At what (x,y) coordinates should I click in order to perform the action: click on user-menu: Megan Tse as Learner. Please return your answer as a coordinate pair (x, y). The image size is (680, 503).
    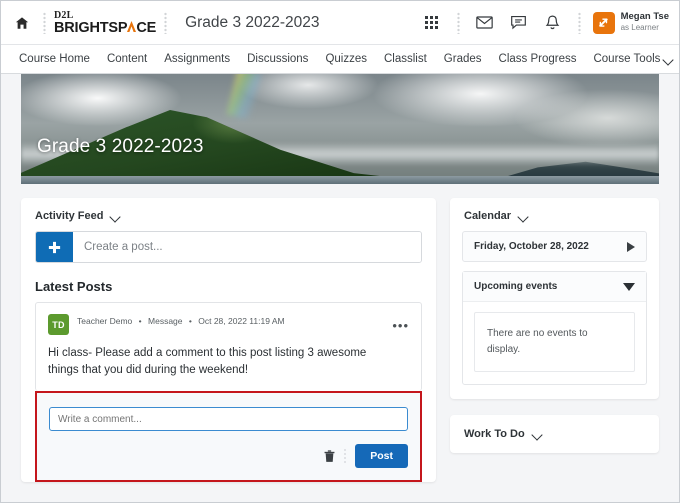
    Looking at the image, I should click on (630, 22).